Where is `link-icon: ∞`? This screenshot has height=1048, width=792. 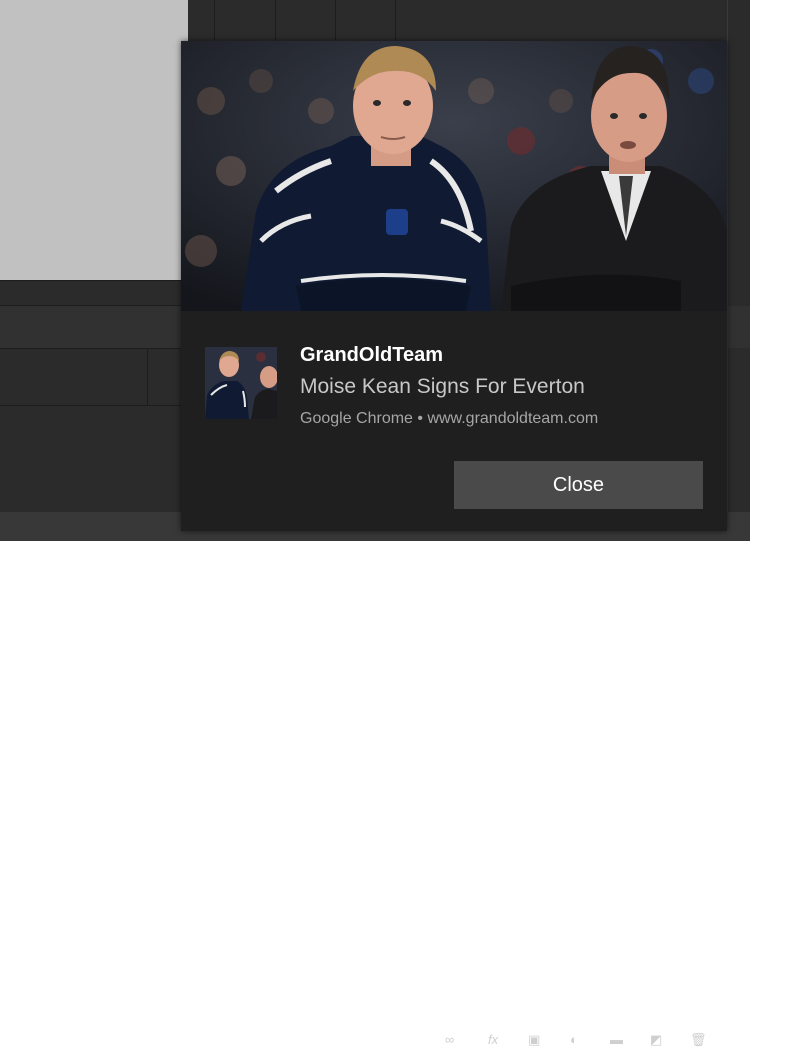
link-icon: ∞ is located at coordinates (449, 1039).